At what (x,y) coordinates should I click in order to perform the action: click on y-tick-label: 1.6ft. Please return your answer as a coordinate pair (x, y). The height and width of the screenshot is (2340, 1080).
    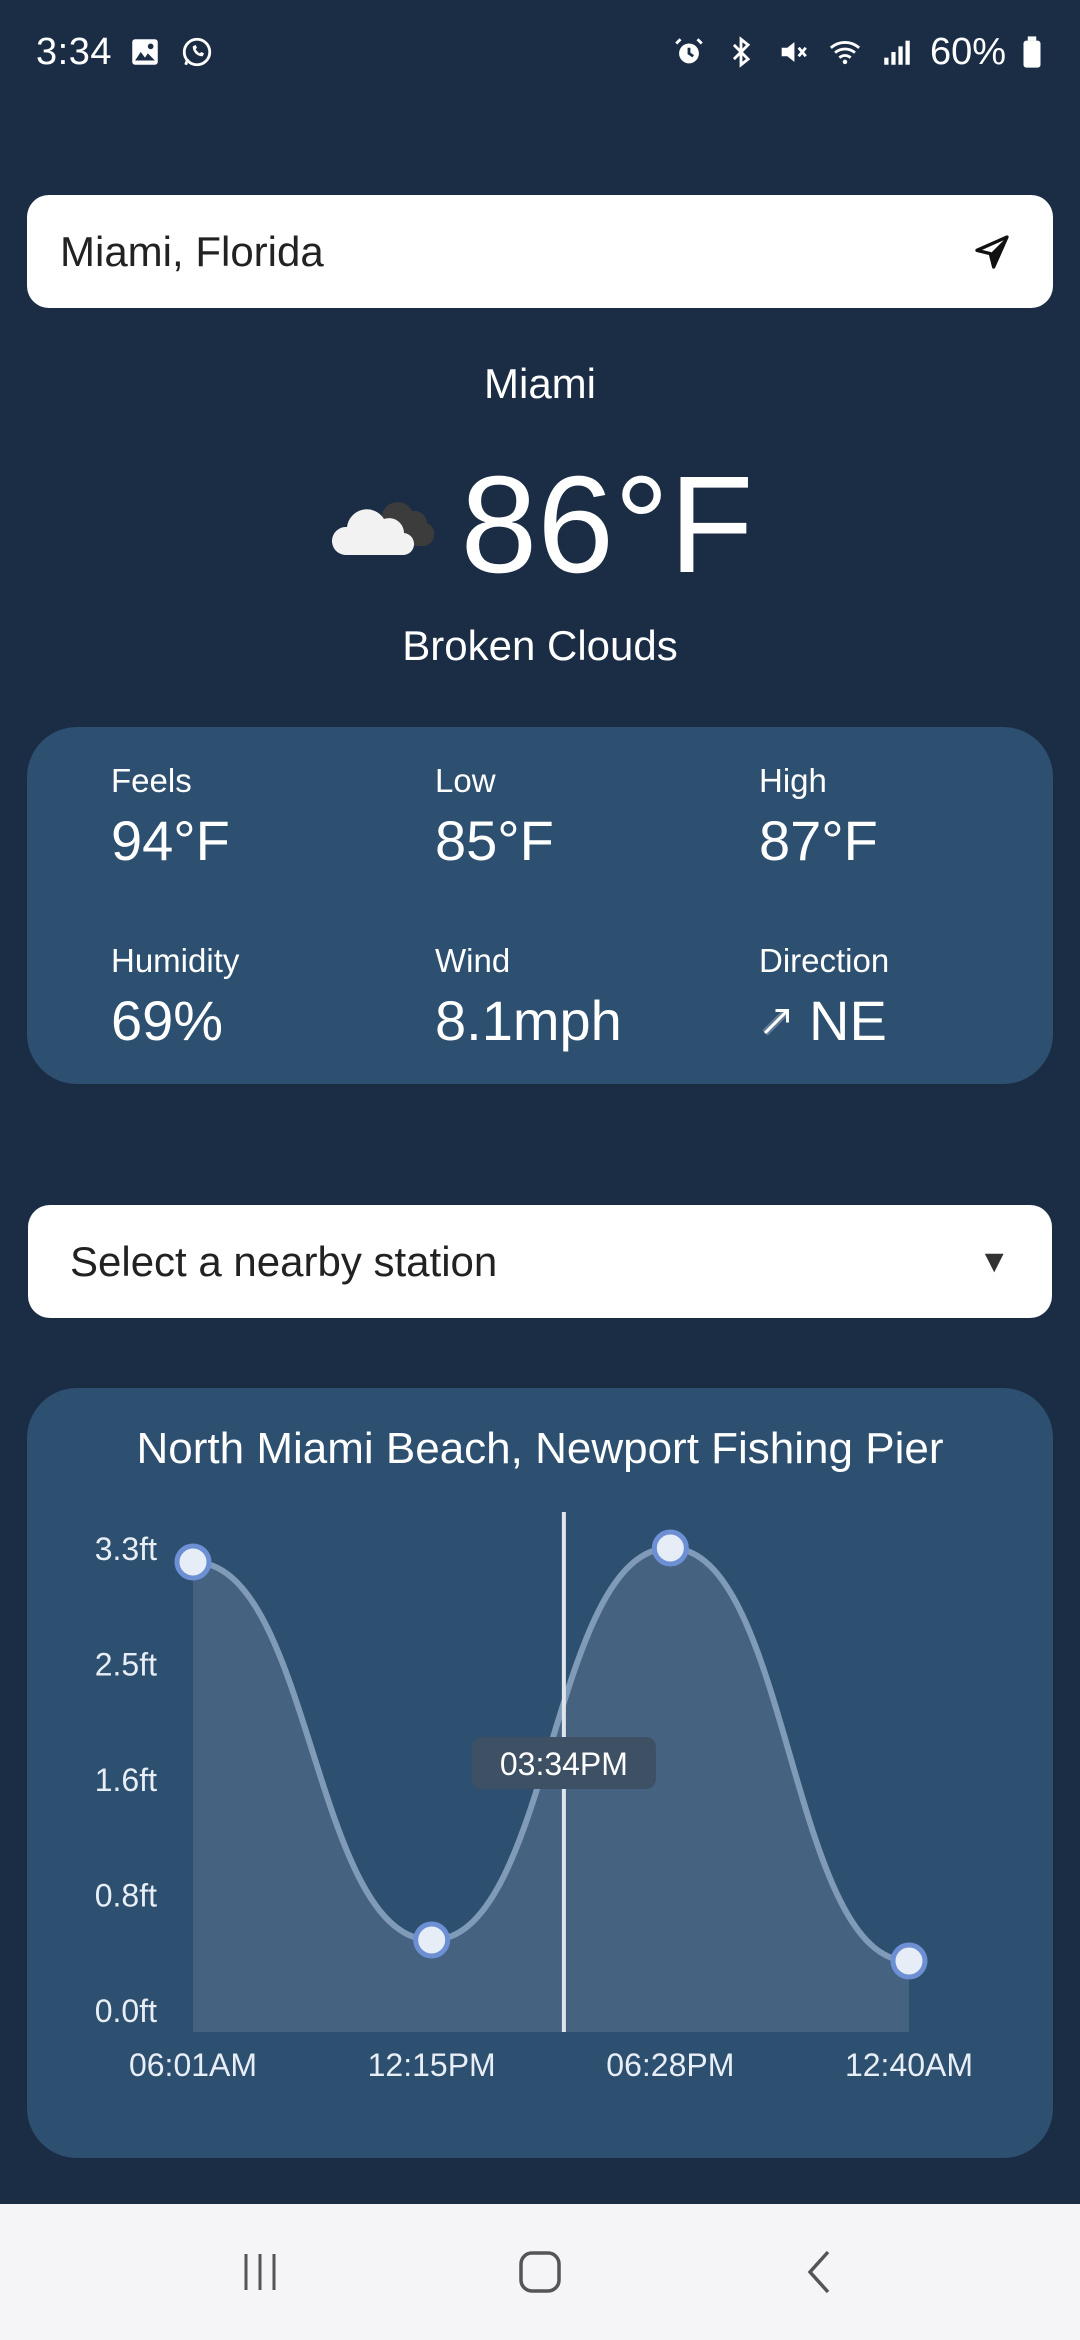
    Looking at the image, I should click on (126, 1780).